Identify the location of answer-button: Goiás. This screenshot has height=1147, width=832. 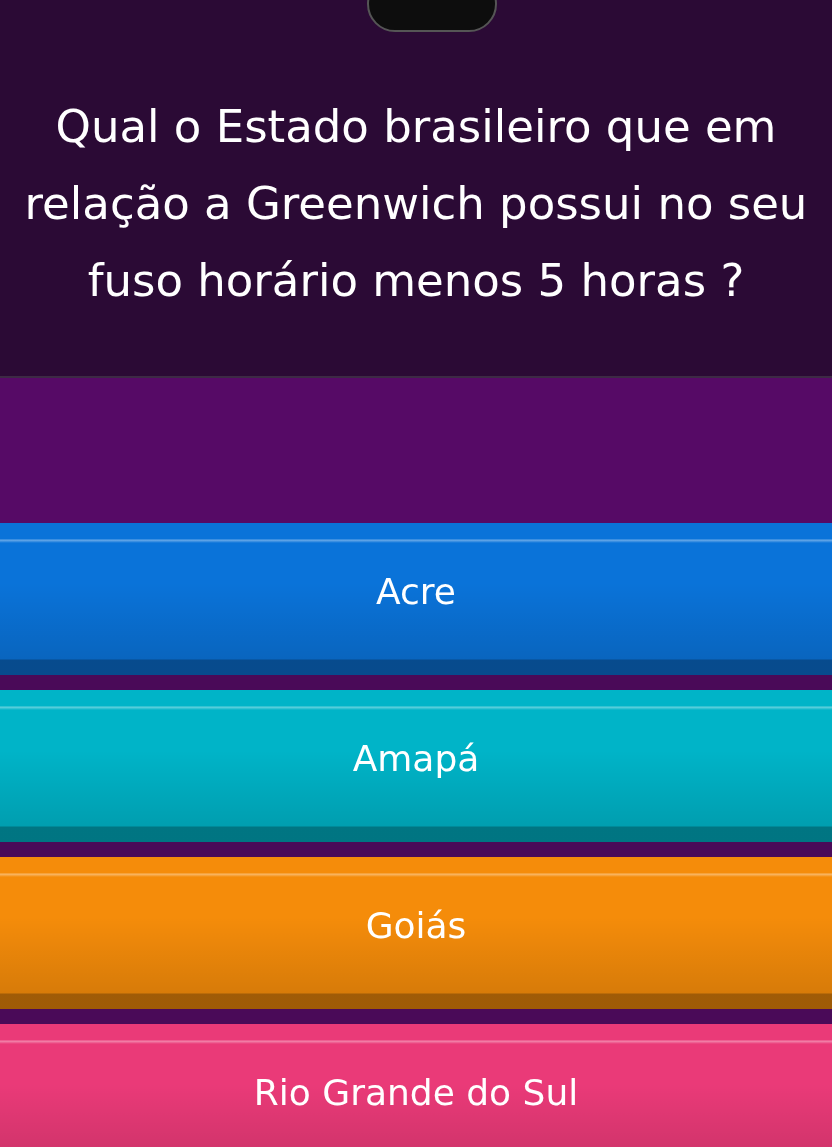
(416, 933).